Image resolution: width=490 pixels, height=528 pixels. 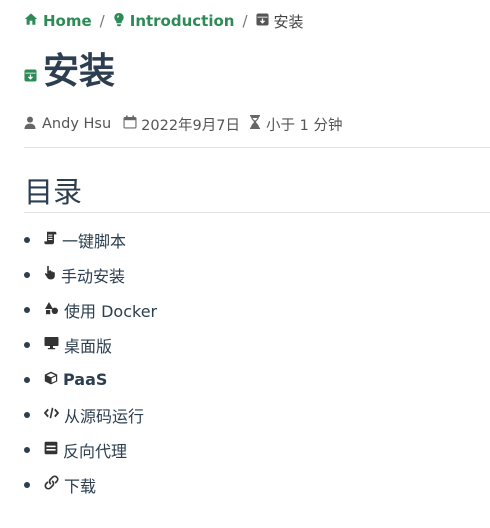 I want to click on toc-heading: 目录, so click(x=53, y=192).